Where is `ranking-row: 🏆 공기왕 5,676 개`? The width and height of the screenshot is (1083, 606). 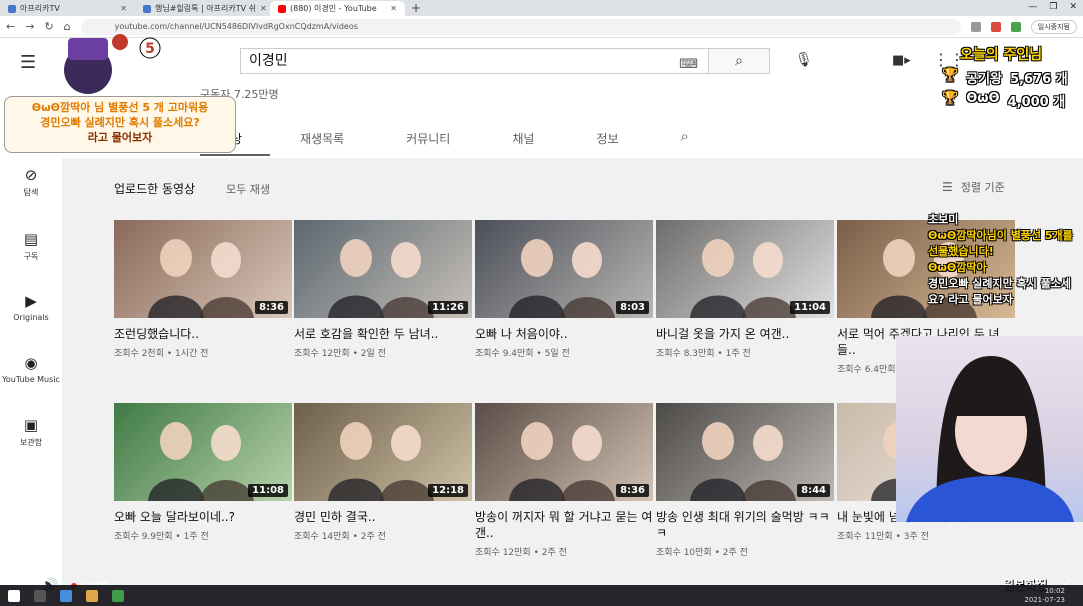
ranking-row: 🏆 공기왕 5,676 개 is located at coordinates (1005, 77).